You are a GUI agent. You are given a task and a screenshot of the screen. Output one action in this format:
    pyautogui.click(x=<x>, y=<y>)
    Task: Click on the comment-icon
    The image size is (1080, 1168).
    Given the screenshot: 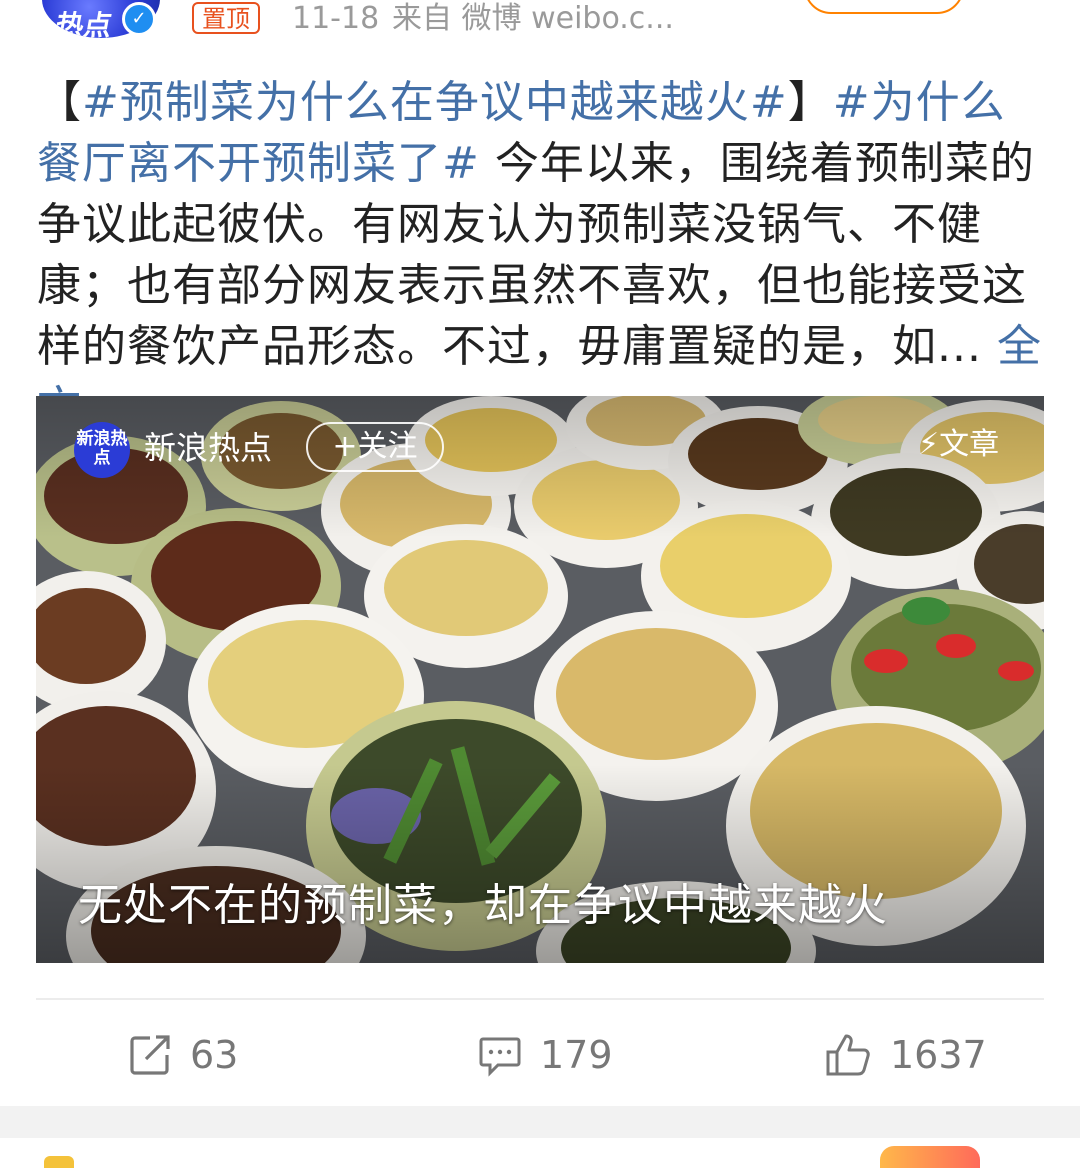 What is the action you would take?
    pyautogui.click(x=500, y=1057)
    